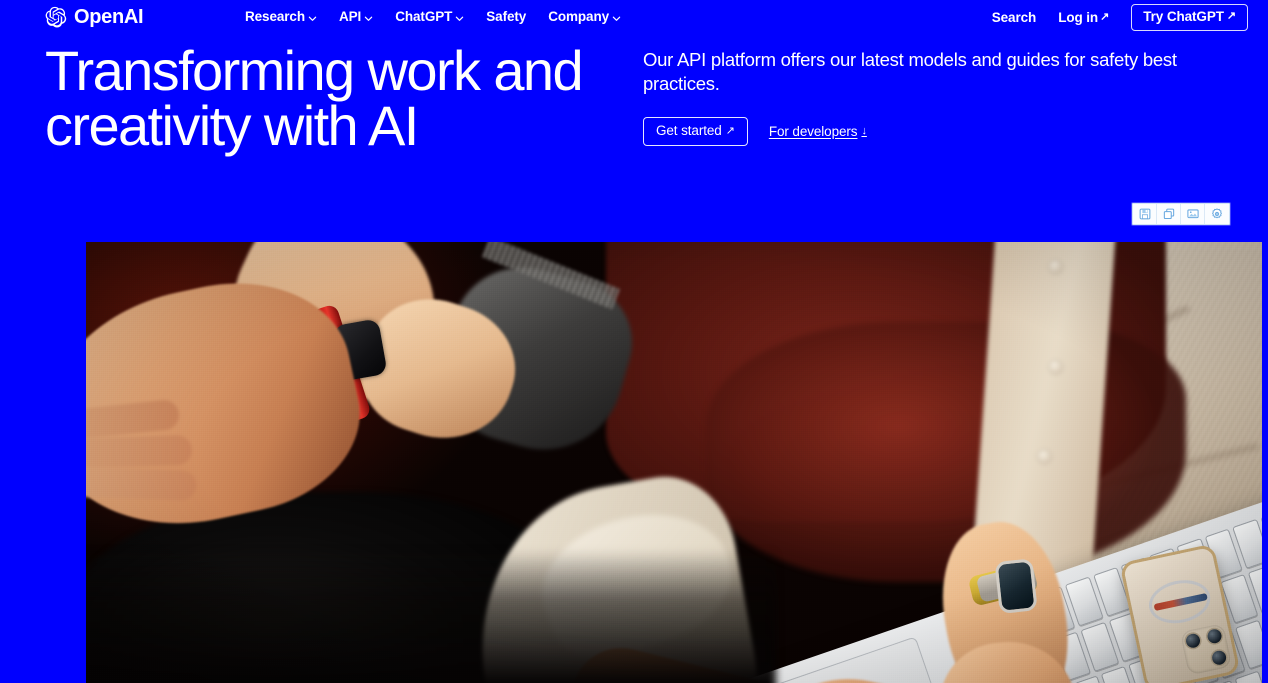 Image resolution: width=1268 pixels, height=683 pixels. I want to click on photo-watch-face, so click(1016, 586).